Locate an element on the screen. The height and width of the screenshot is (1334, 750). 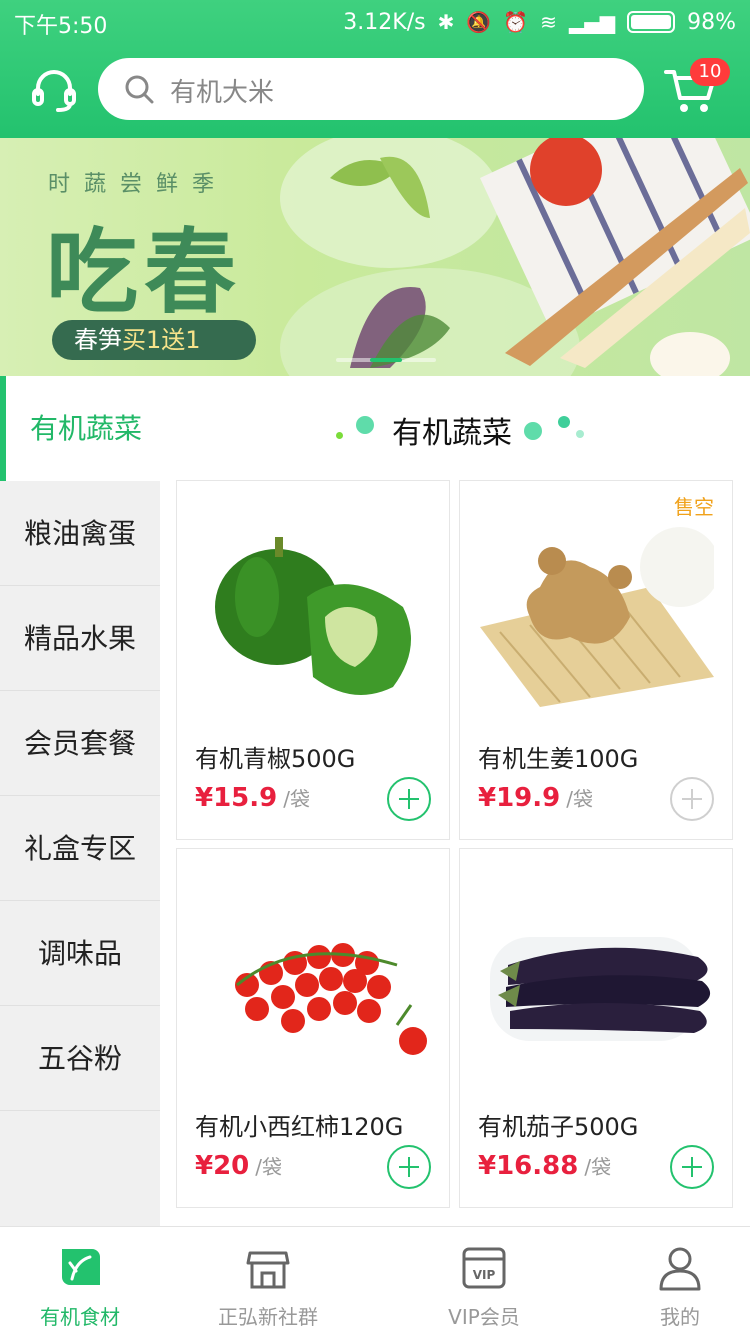
banner-subtitle: 时蔬尝鲜季 is located at coordinates (138, 184).